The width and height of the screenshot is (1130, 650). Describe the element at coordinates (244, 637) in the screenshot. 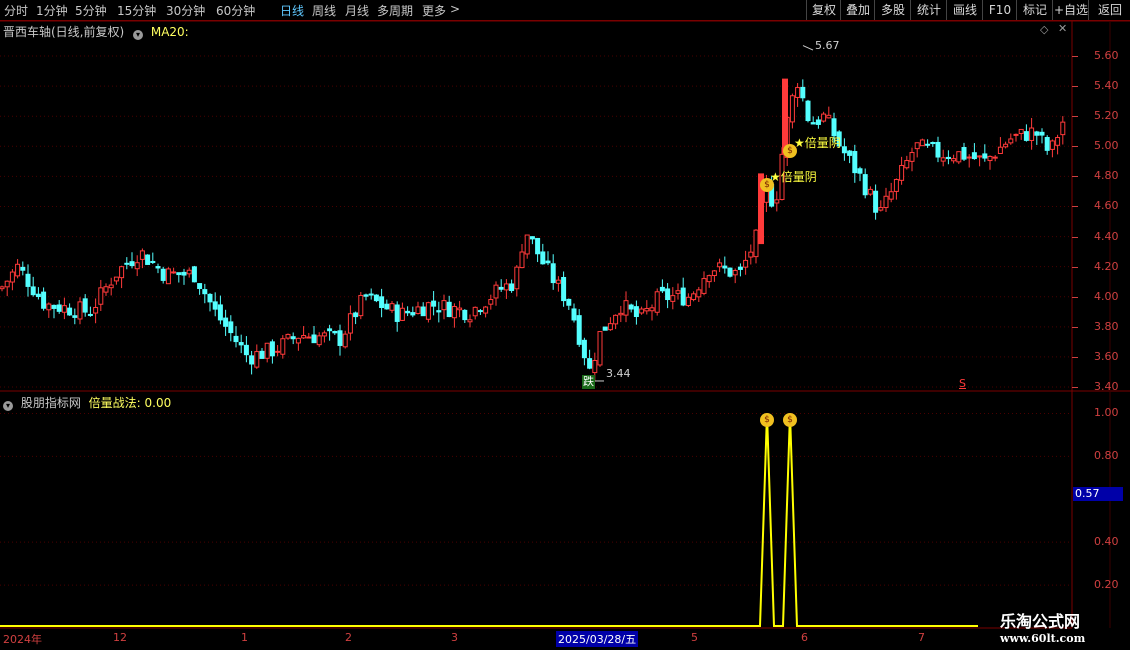

I see `date-tick-label: 1` at that location.